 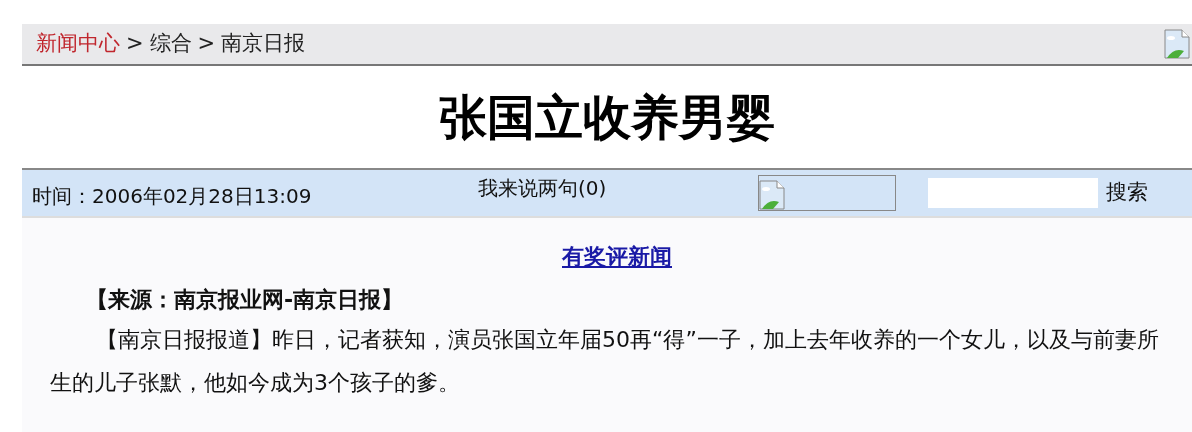 I want to click on promo-link: 有奖评新闻, so click(x=617, y=256).